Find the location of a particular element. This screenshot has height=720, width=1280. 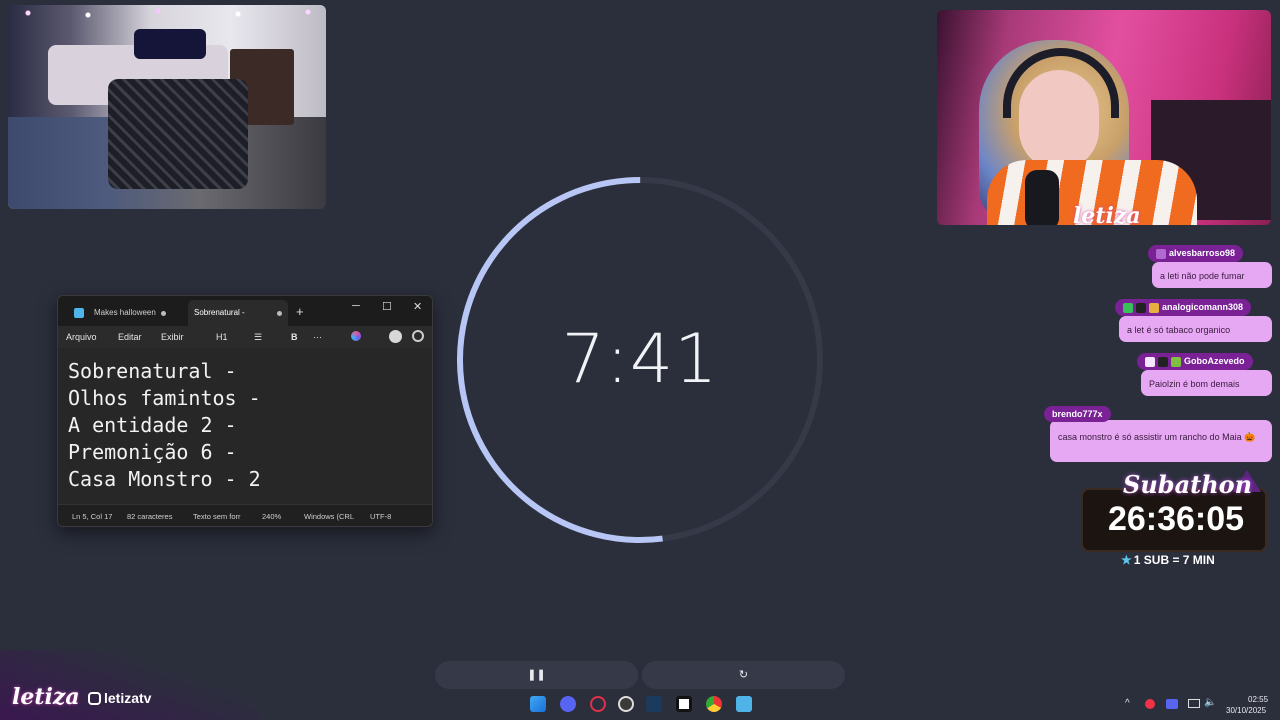

tab-sobrenatural: Sobrenatural - is located at coordinates (238, 313).